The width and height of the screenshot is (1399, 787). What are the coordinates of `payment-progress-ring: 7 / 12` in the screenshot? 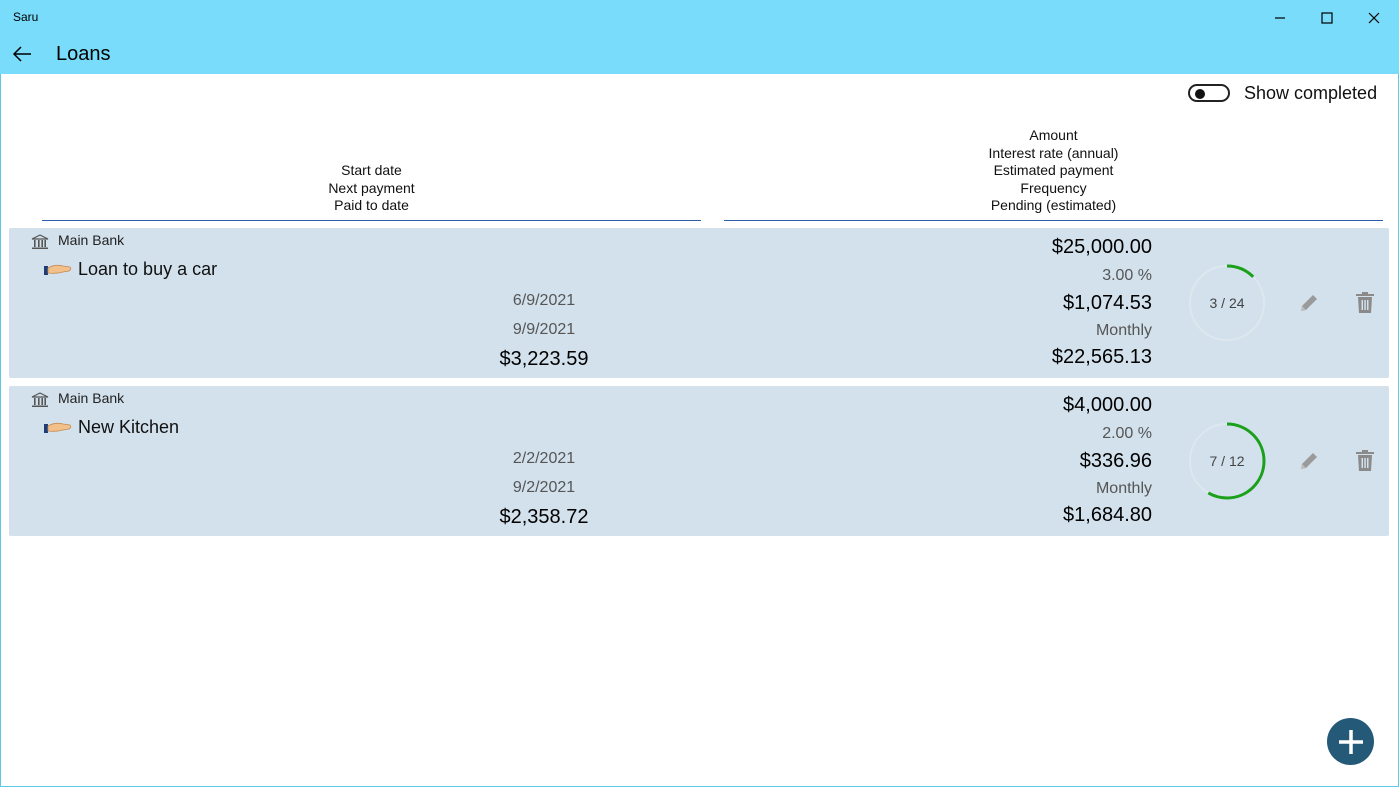 It's located at (1227, 461).